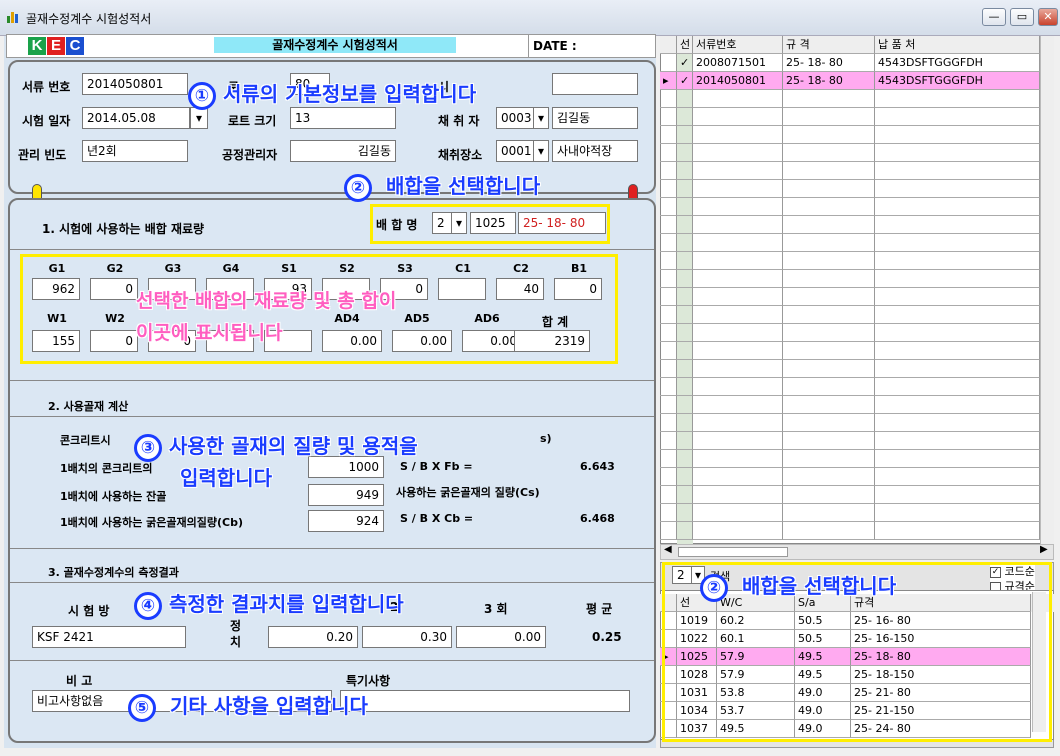 Image resolution: width=1060 pixels, height=756 pixels. I want to click on mix-code-input: 1025, so click(493, 223).